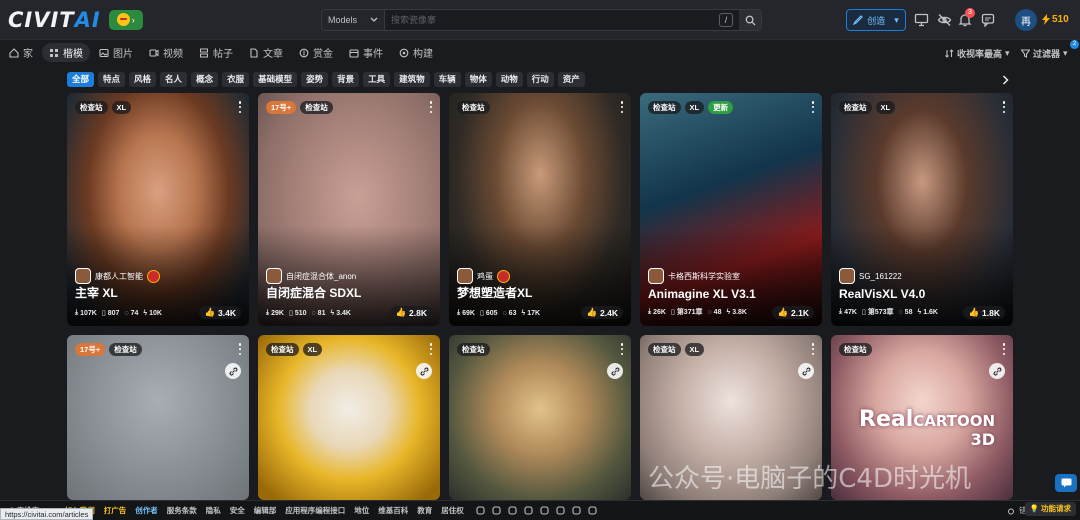  I want to click on footer-link: 打广告, so click(115, 510).